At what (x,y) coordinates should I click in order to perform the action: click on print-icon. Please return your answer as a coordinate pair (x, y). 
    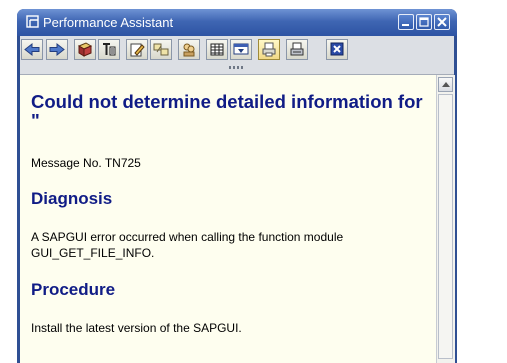
    Looking at the image, I should click on (297, 49).